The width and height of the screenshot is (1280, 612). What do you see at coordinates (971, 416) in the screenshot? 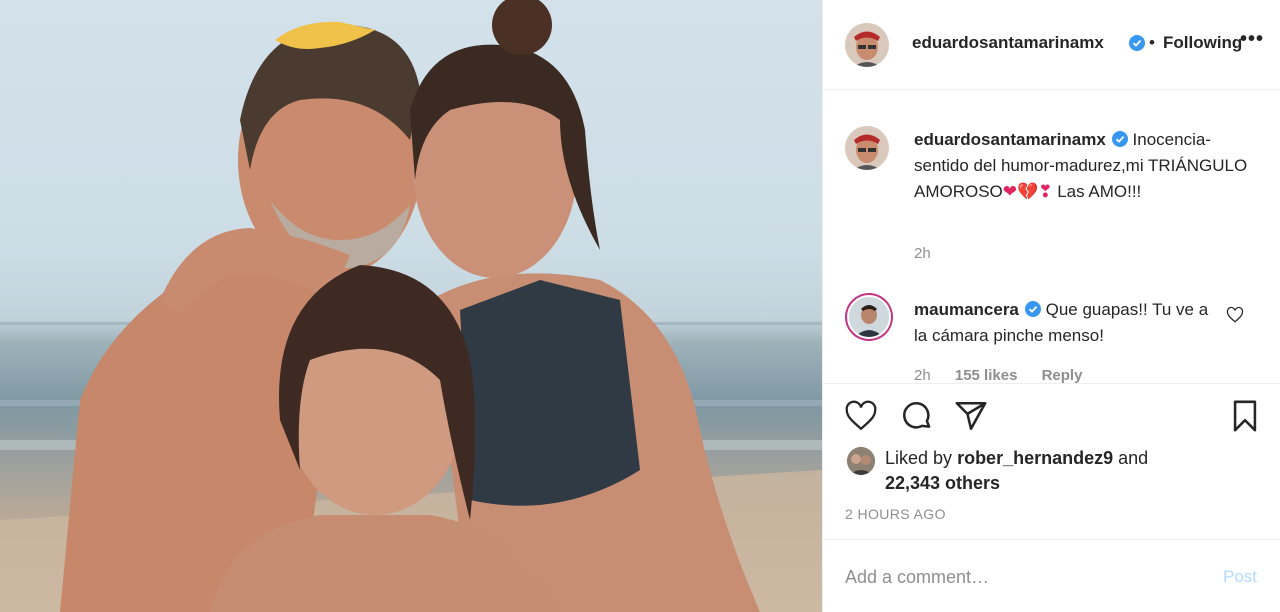
I see `share-icon` at bounding box center [971, 416].